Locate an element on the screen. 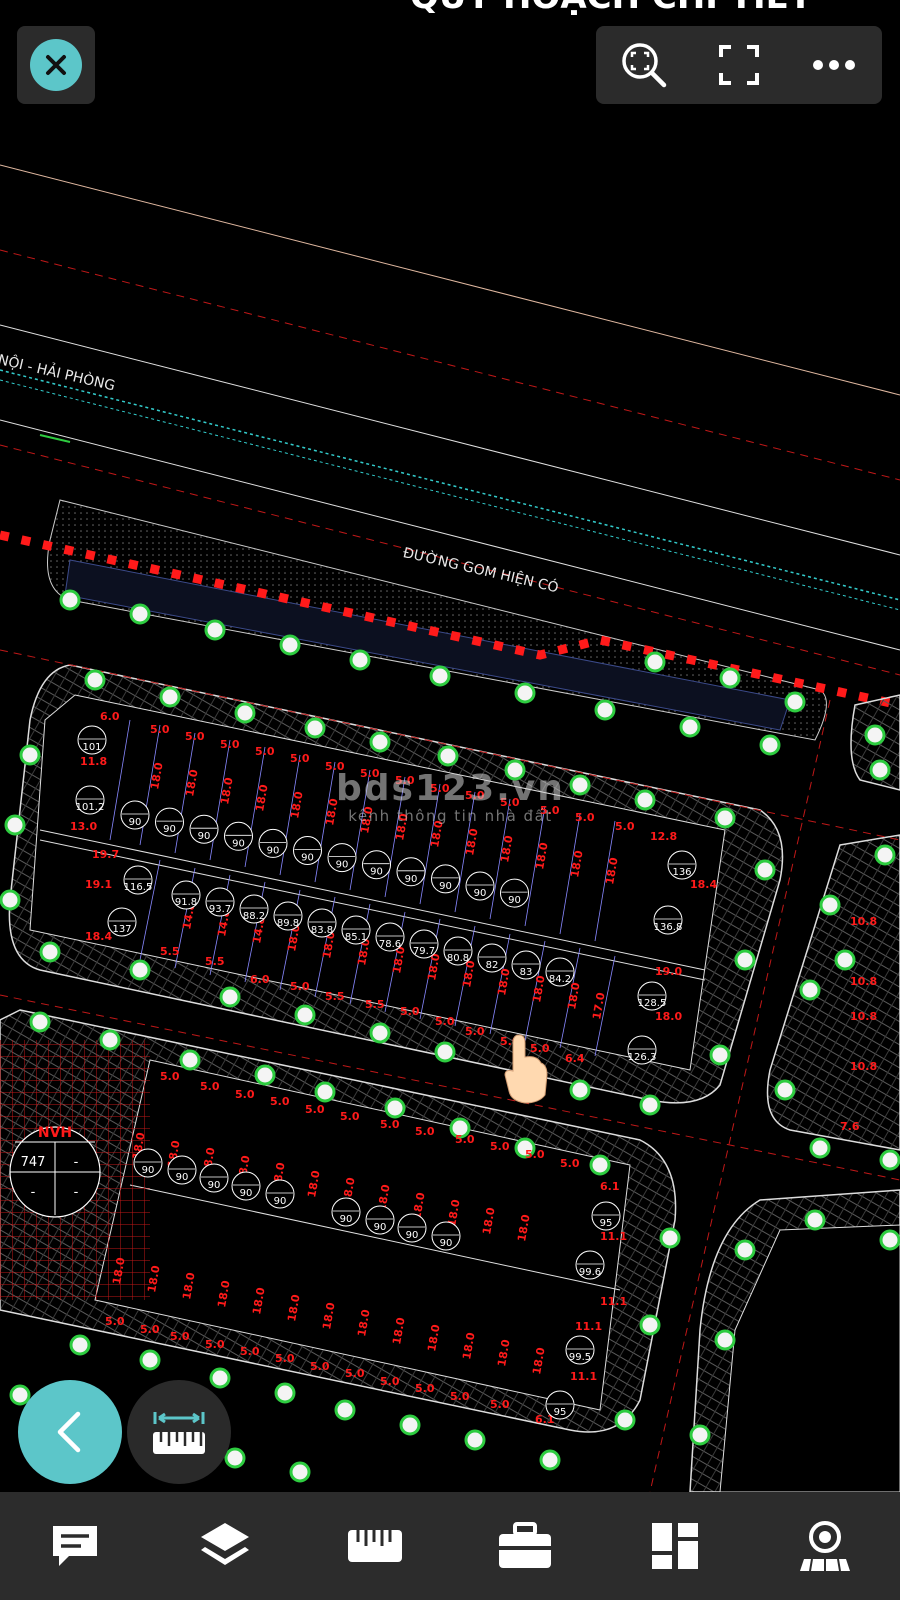  zoom-region-button is located at coordinates (644, 65).